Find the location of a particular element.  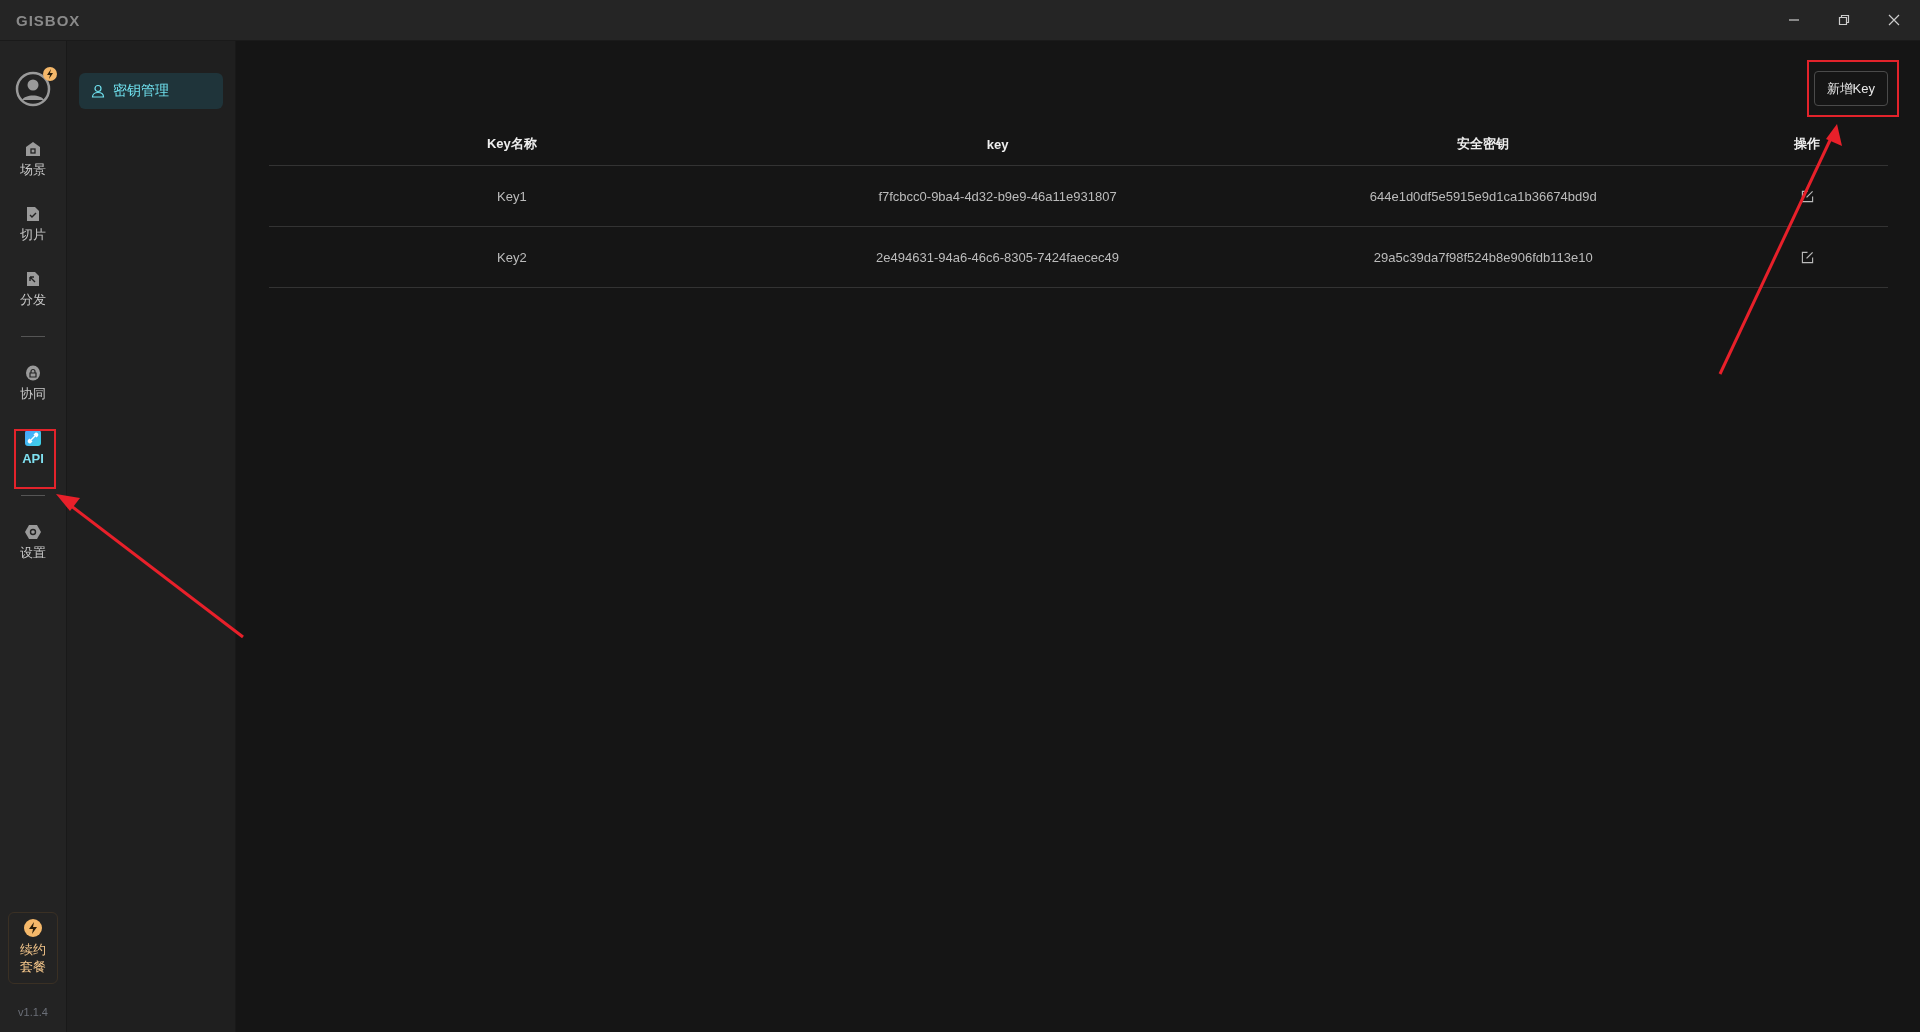

nav-item: 设置 is located at coordinates (33, 542).